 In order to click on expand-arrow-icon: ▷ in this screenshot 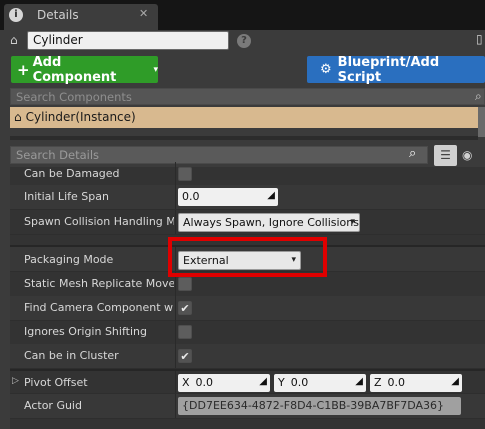, I will do `click(15, 381)`.